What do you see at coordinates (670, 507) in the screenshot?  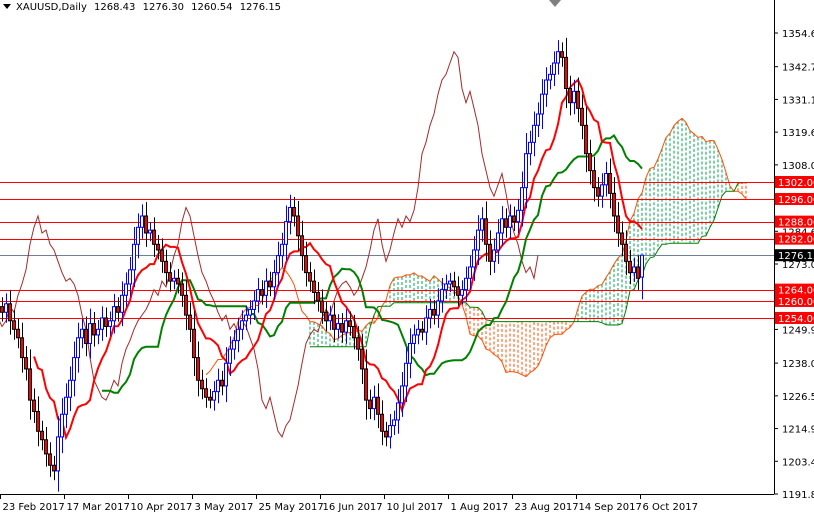 I see `x-tick-label: 6 Oct 2017` at bounding box center [670, 507].